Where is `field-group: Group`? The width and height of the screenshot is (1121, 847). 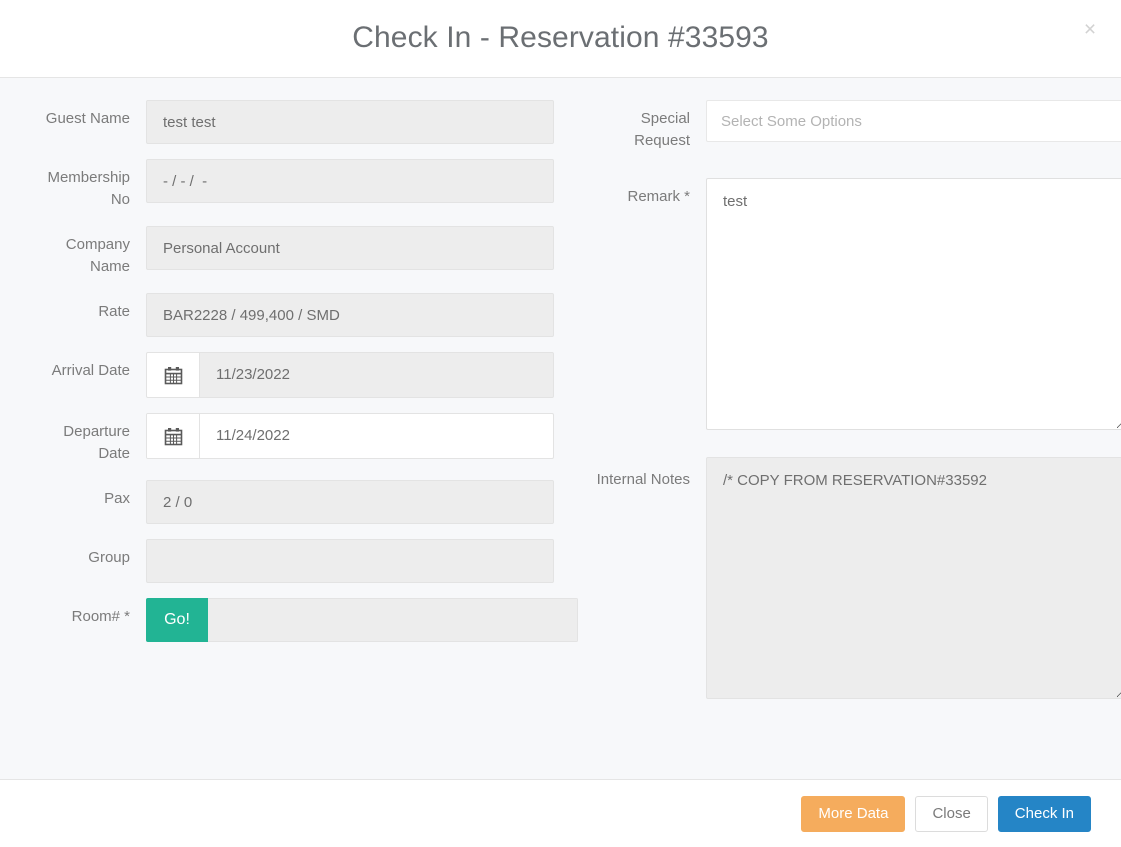
field-group: Group is located at coordinates (292, 561).